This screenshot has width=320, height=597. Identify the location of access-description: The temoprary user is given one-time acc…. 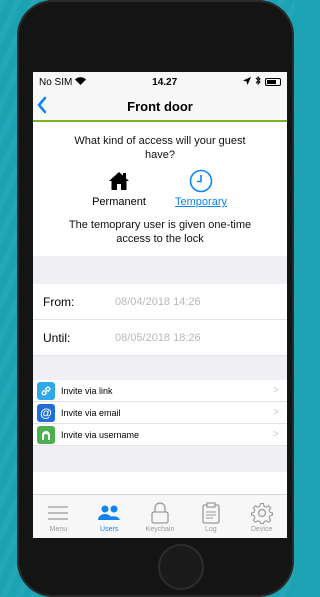
(160, 232).